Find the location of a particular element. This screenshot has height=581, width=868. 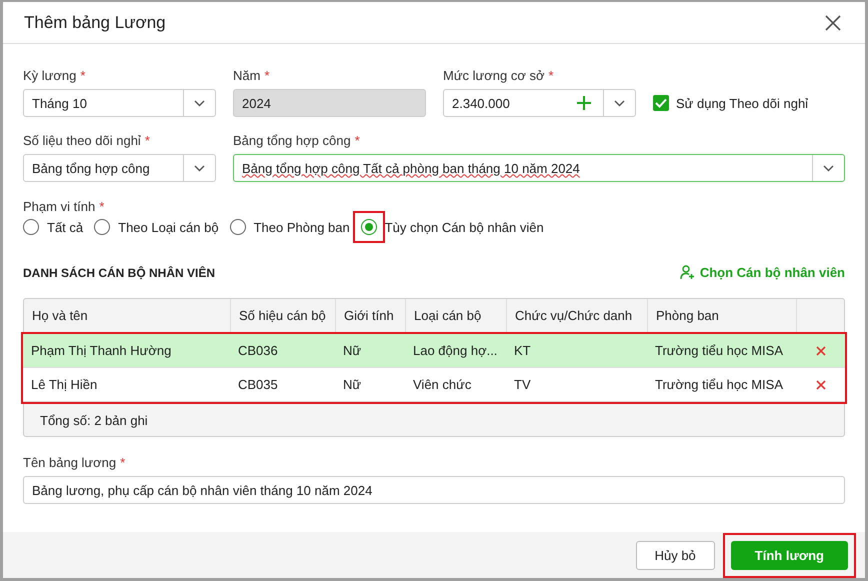

radio-label: Theo Loại cán bộ is located at coordinates (168, 227).